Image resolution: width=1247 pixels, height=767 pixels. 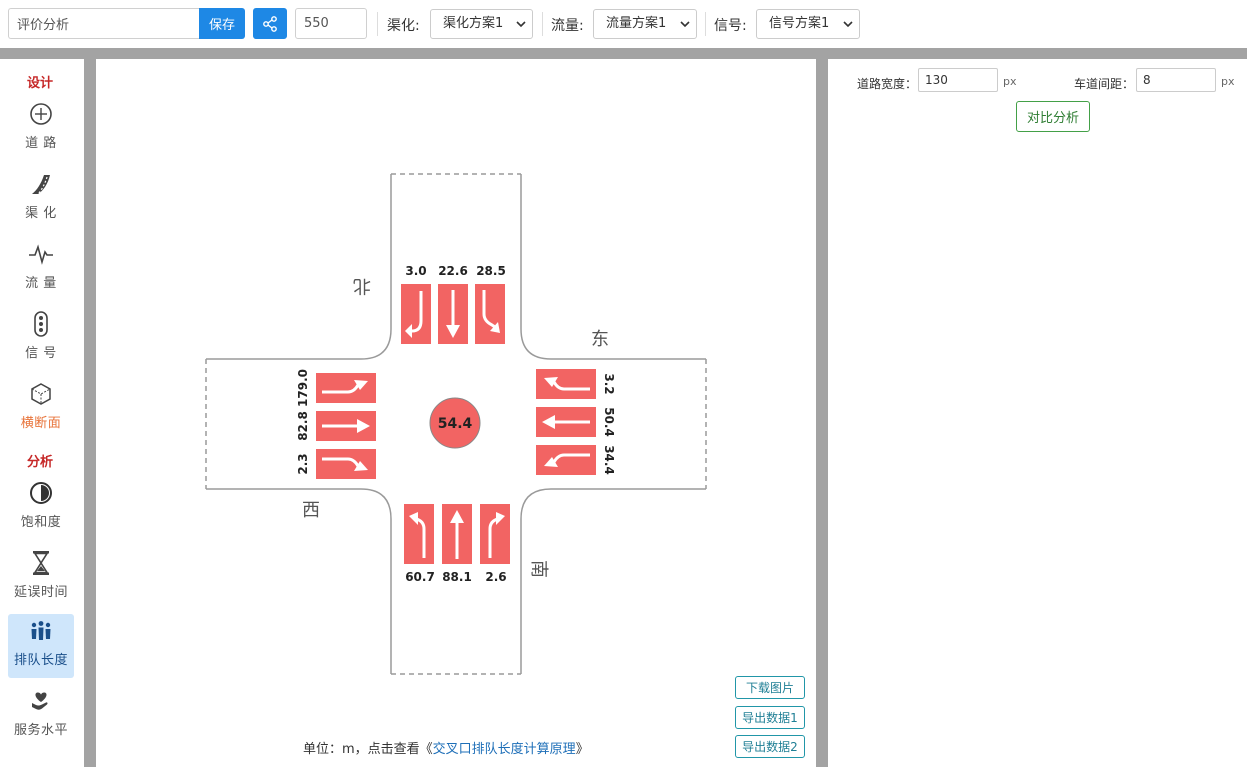 I want to click on right-gutter, so click(x=822, y=413).